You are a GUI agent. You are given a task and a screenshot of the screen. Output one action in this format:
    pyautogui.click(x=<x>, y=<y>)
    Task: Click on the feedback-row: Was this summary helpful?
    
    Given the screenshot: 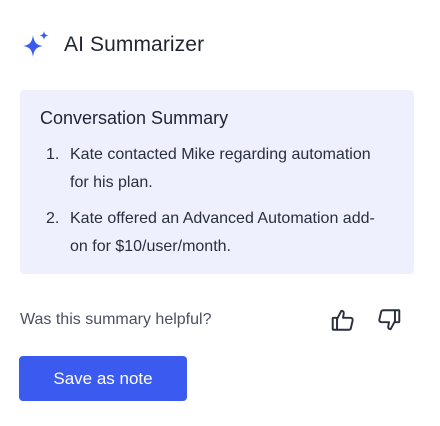 What is the action you would take?
    pyautogui.click(x=212, y=320)
    